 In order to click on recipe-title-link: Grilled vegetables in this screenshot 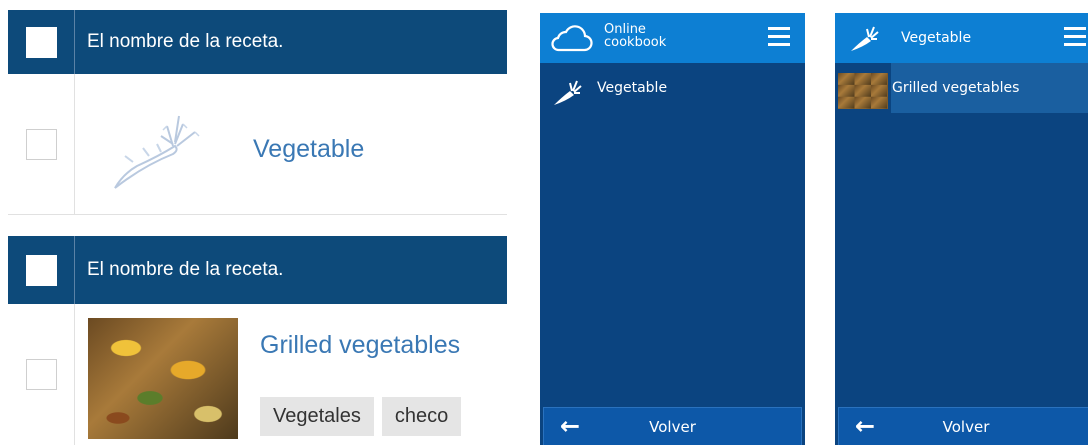, I will do `click(360, 345)`.